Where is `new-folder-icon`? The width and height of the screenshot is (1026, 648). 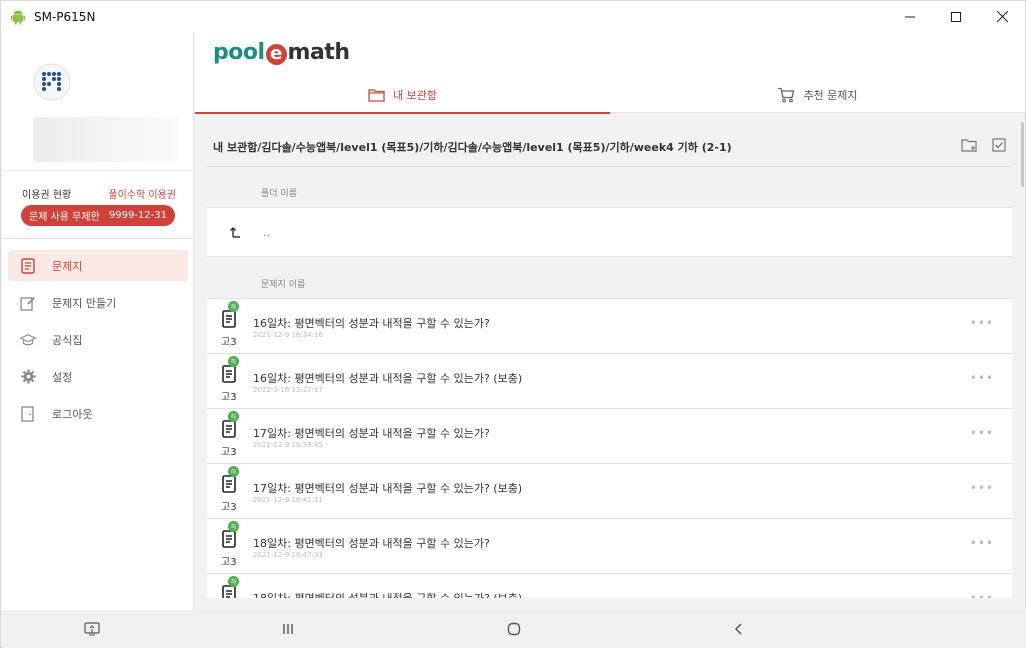 new-folder-icon is located at coordinates (969, 145).